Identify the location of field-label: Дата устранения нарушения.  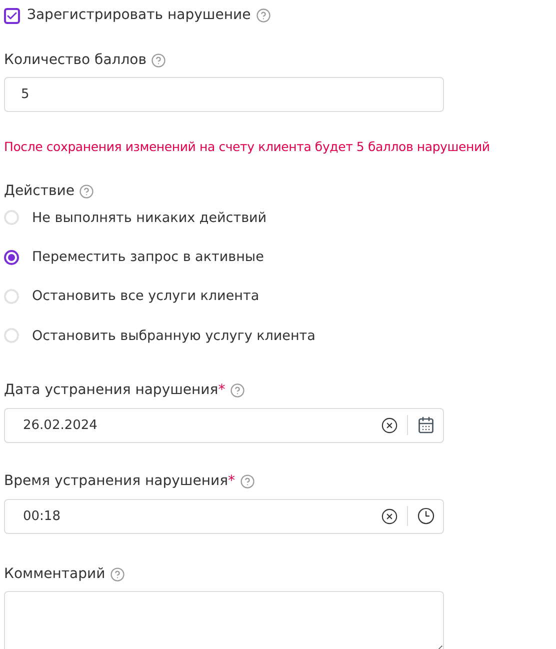
(111, 390).